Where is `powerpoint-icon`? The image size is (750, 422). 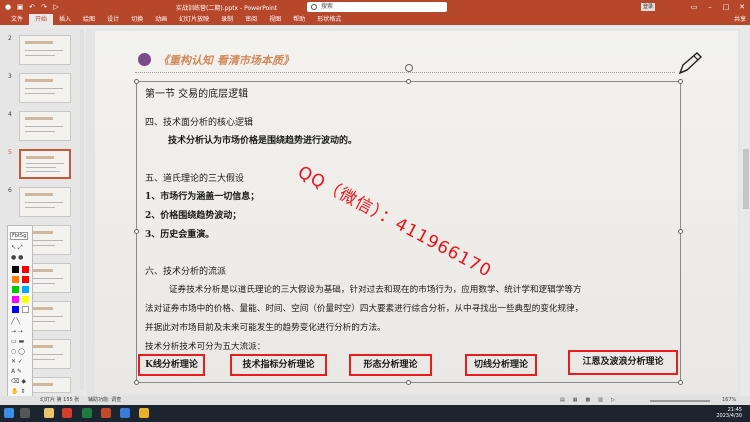
powerpoint-icon is located at coordinates (106, 413).